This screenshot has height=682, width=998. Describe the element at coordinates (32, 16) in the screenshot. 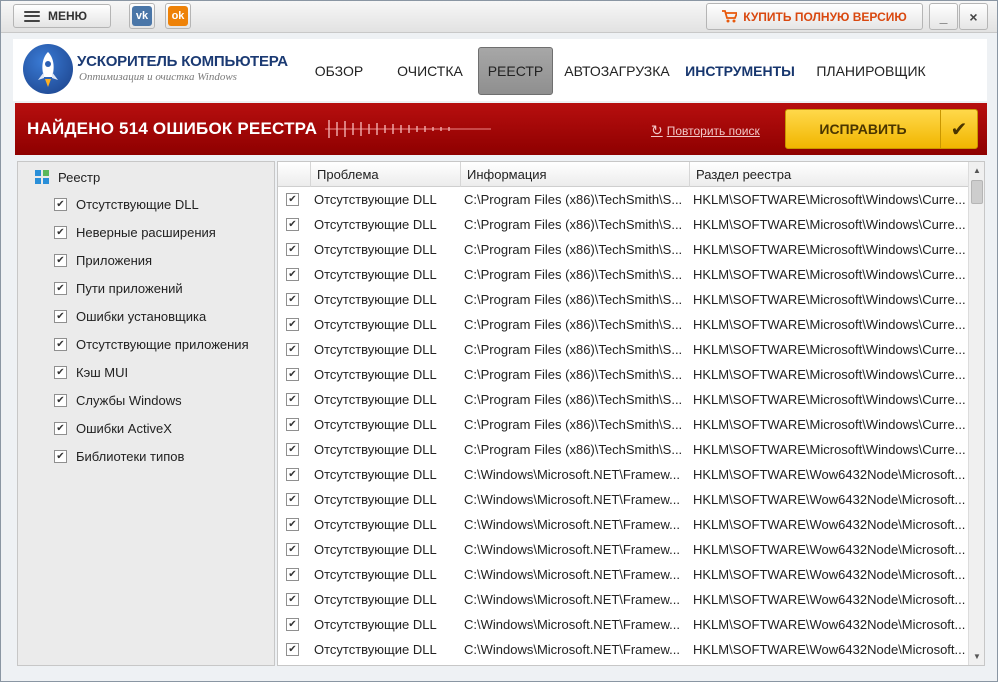

I see `hamburger-icon` at that location.